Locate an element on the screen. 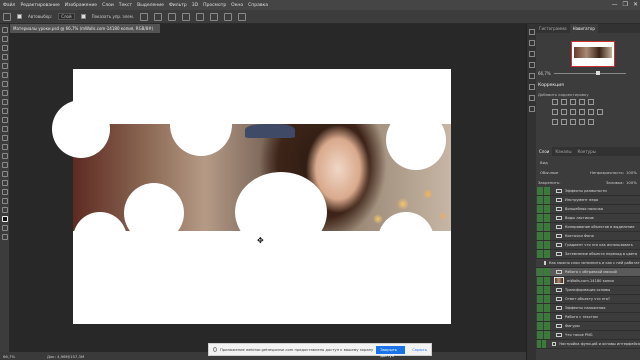 The height and width of the screenshot is (360, 640). color-balance-icon is located at coordinates (564, 112).